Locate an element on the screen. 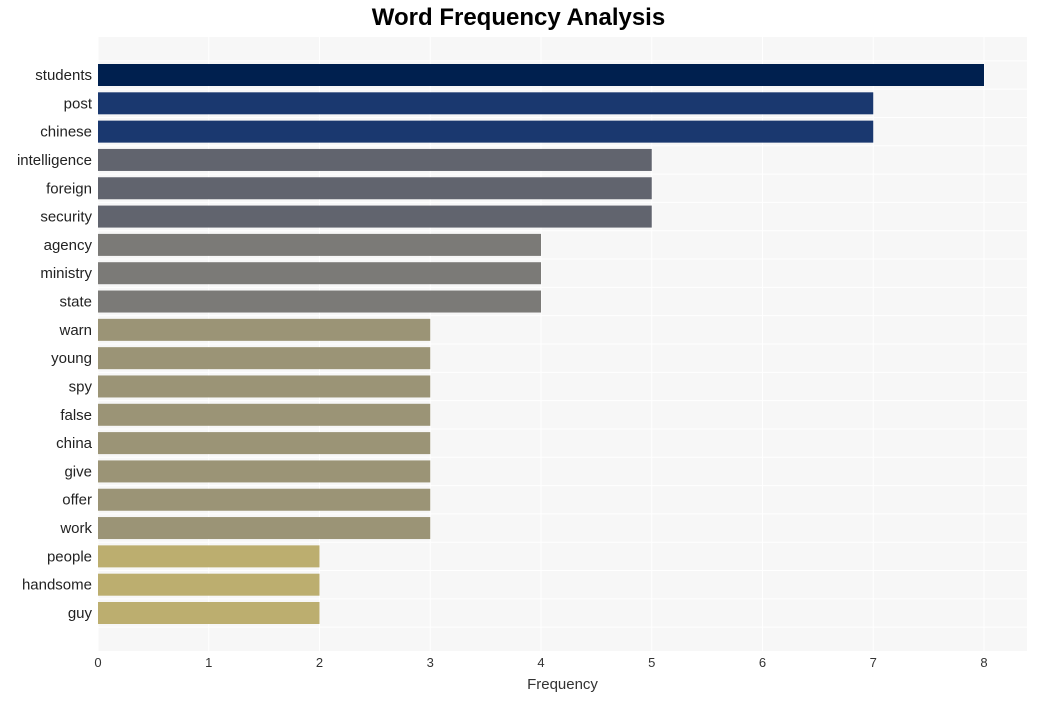 The image size is (1037, 701). bar-young is located at coordinates (264, 358).